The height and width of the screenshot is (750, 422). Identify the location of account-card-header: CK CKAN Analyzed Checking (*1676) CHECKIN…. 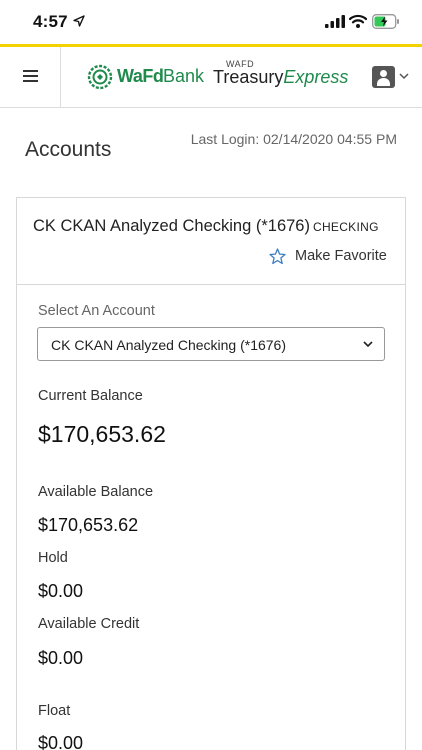
(211, 241).